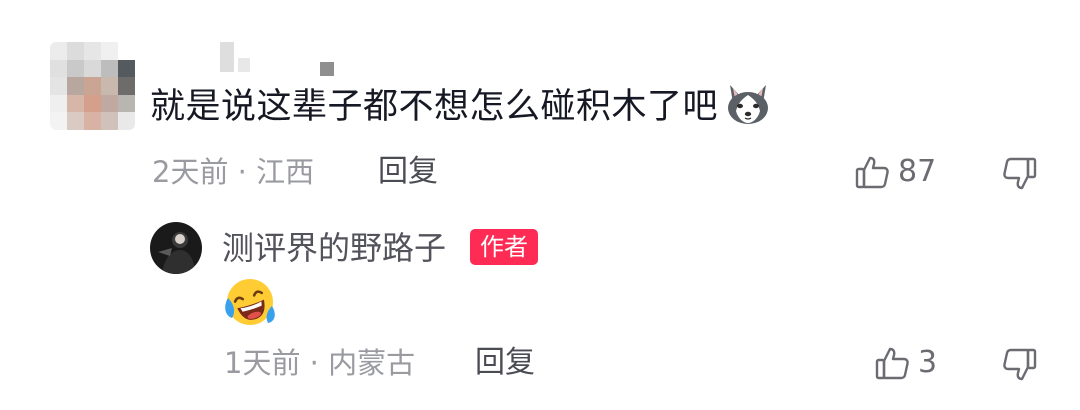 This screenshot has height=410, width=1080. What do you see at coordinates (176, 248) in the screenshot?
I see `author-avatar` at bounding box center [176, 248].